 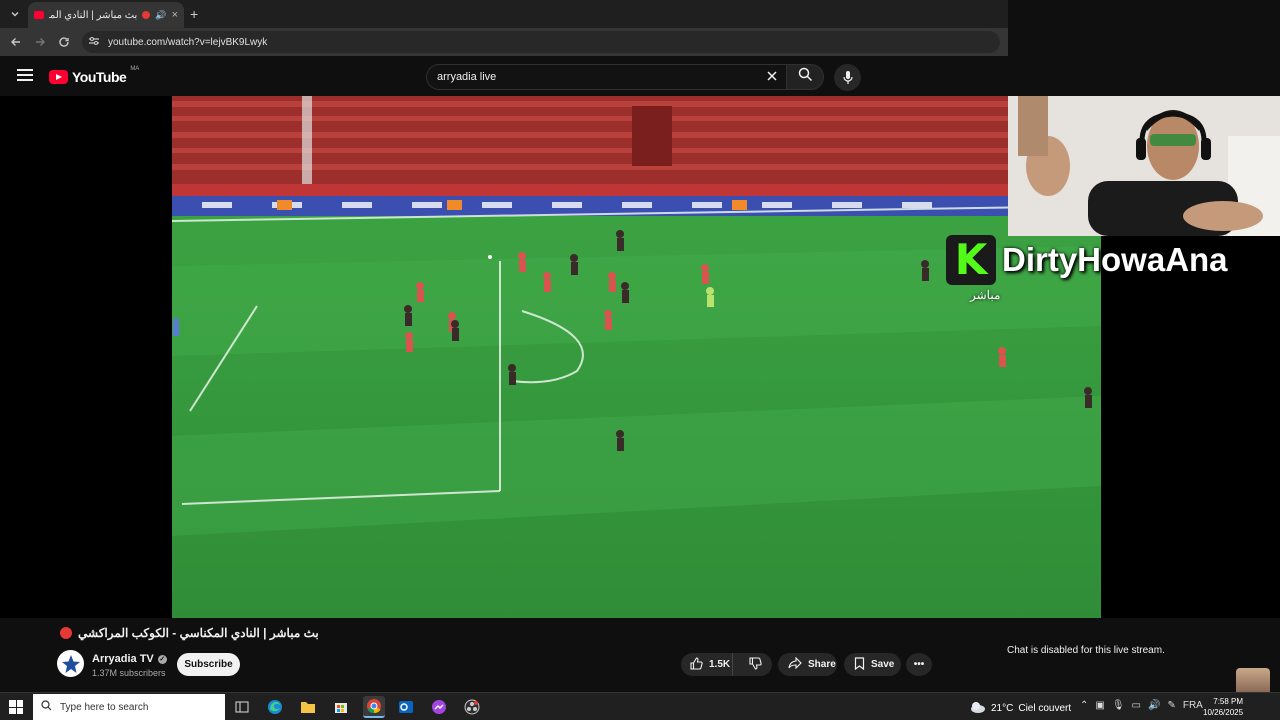 What do you see at coordinates (1193, 705) in the screenshot?
I see `language-indicator: FRA` at bounding box center [1193, 705].